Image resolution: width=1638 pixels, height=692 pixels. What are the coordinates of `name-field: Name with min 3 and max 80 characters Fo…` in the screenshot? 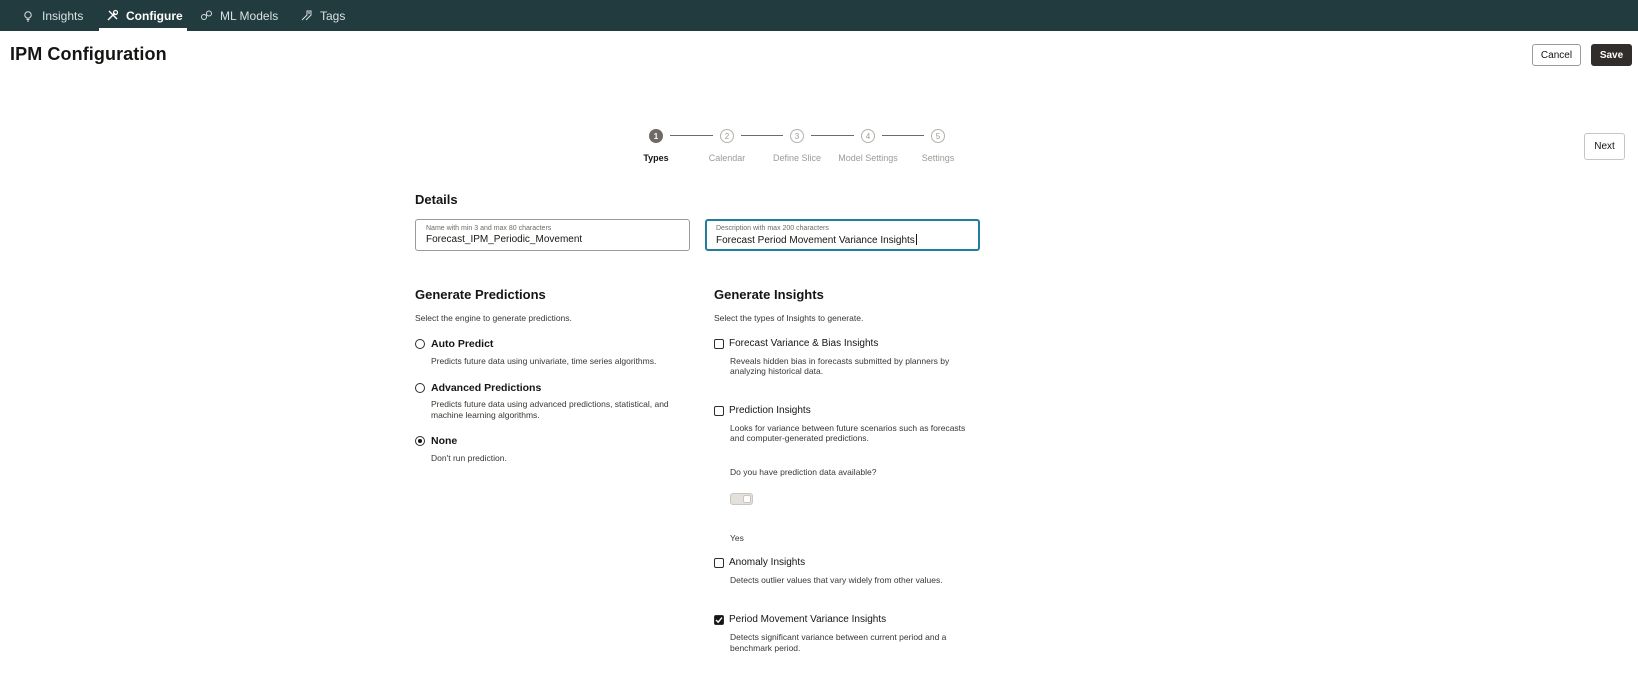 It's located at (552, 235).